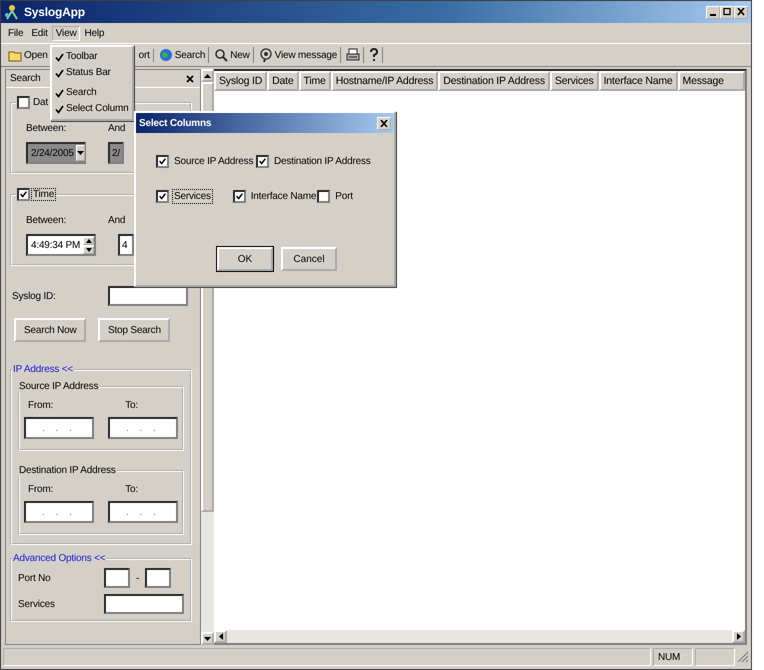 Image resolution: width=764 pixels, height=670 pixels. What do you see at coordinates (738, 636) in the screenshot?
I see `right-arrow-icon` at bounding box center [738, 636].